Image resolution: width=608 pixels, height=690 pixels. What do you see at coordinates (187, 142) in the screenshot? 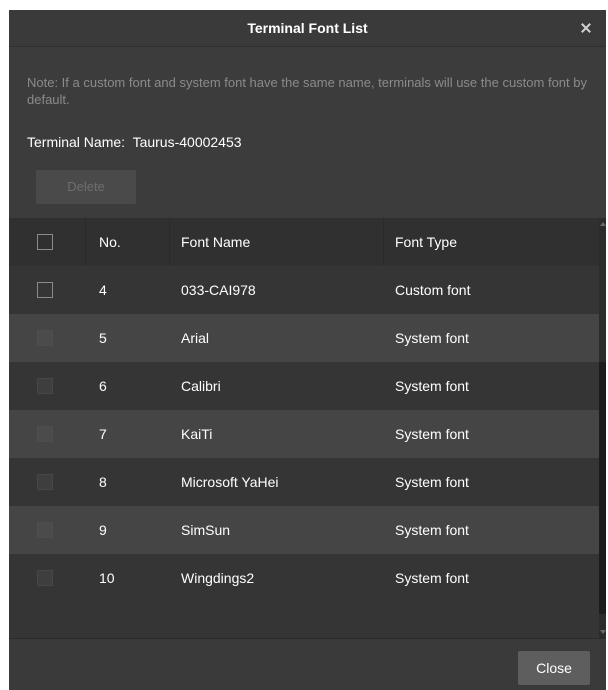
I see `terminal-name-value: Taurus-40002453` at bounding box center [187, 142].